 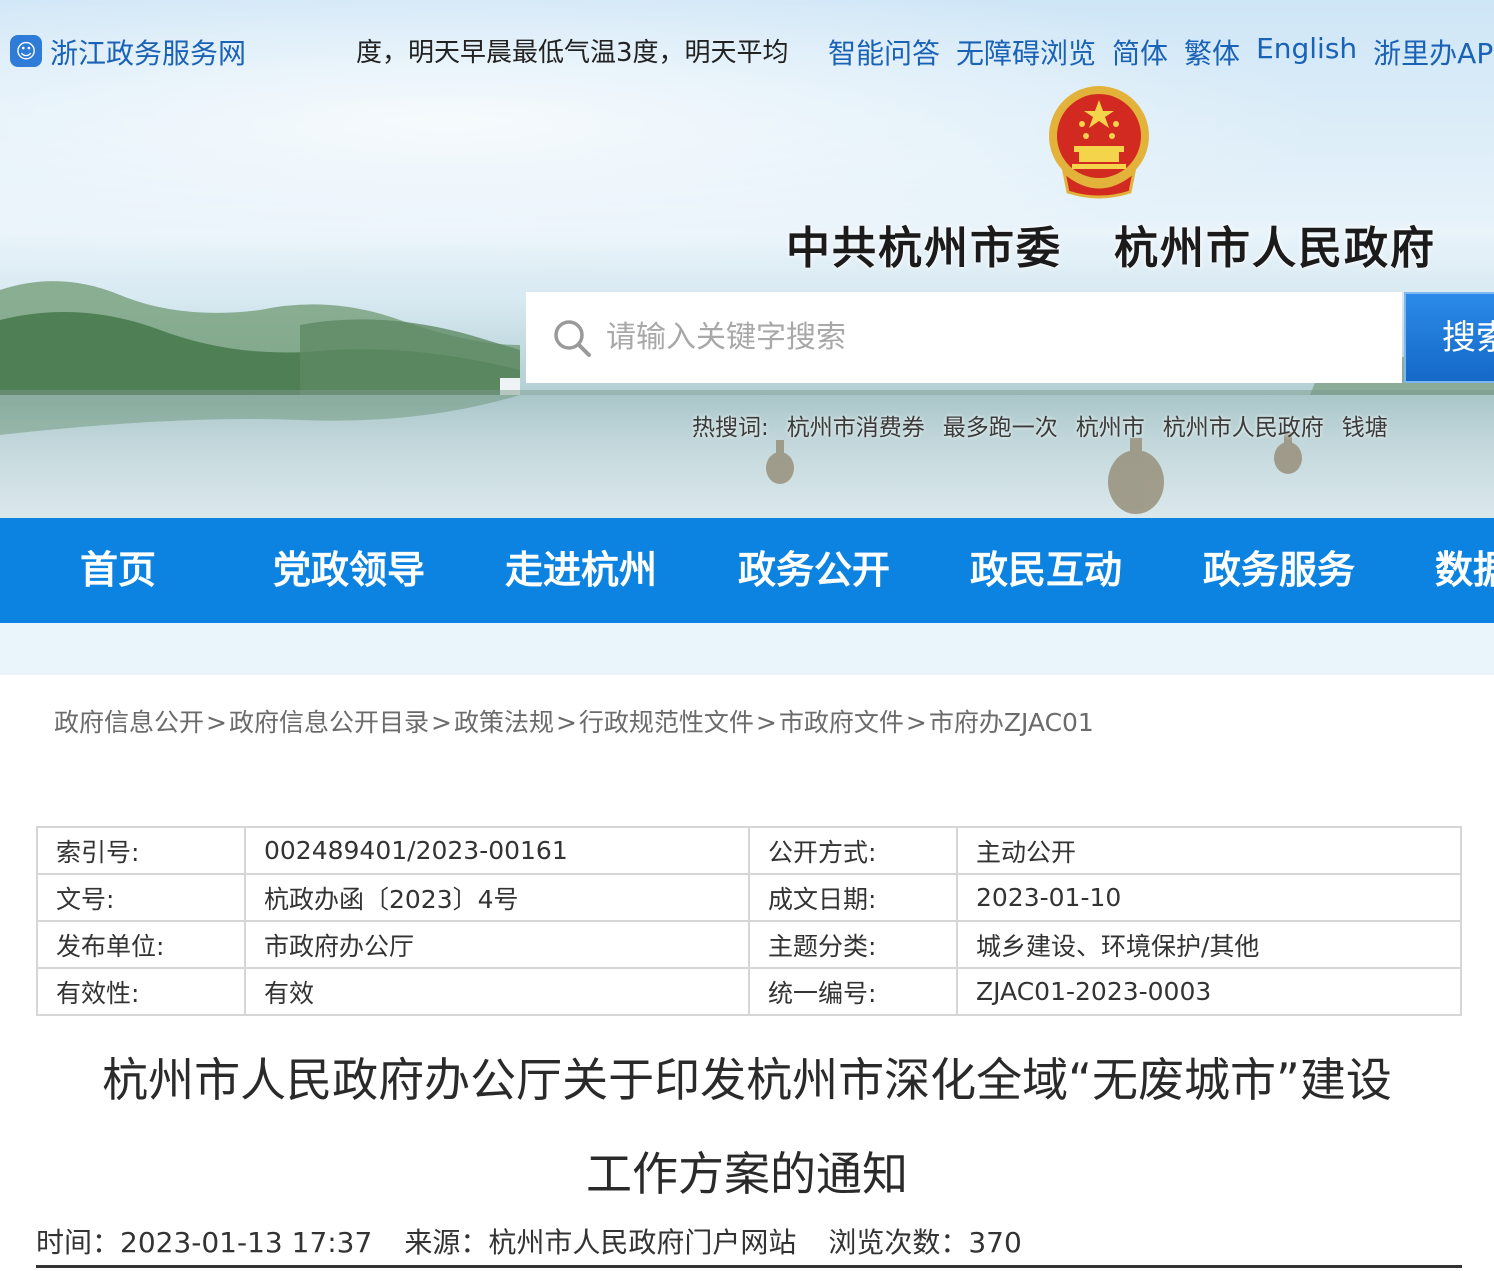 I want to click on meta-value: 2023-01-10, so click(x=1209, y=897).